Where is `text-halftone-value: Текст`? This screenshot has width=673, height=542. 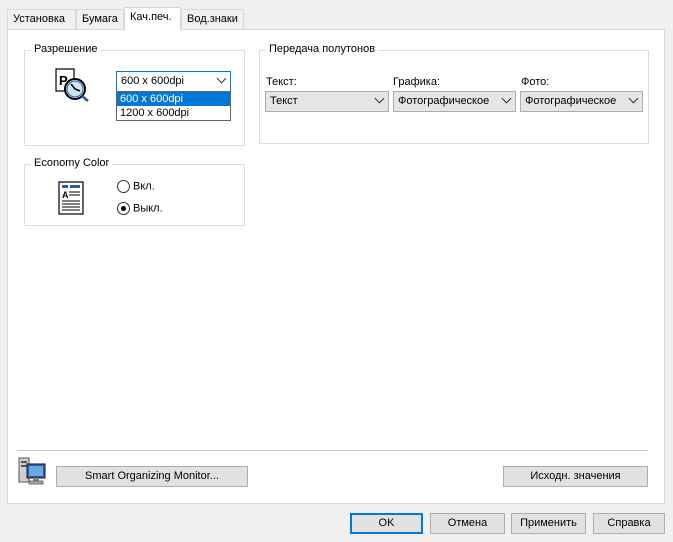 text-halftone-value: Текст is located at coordinates (284, 101).